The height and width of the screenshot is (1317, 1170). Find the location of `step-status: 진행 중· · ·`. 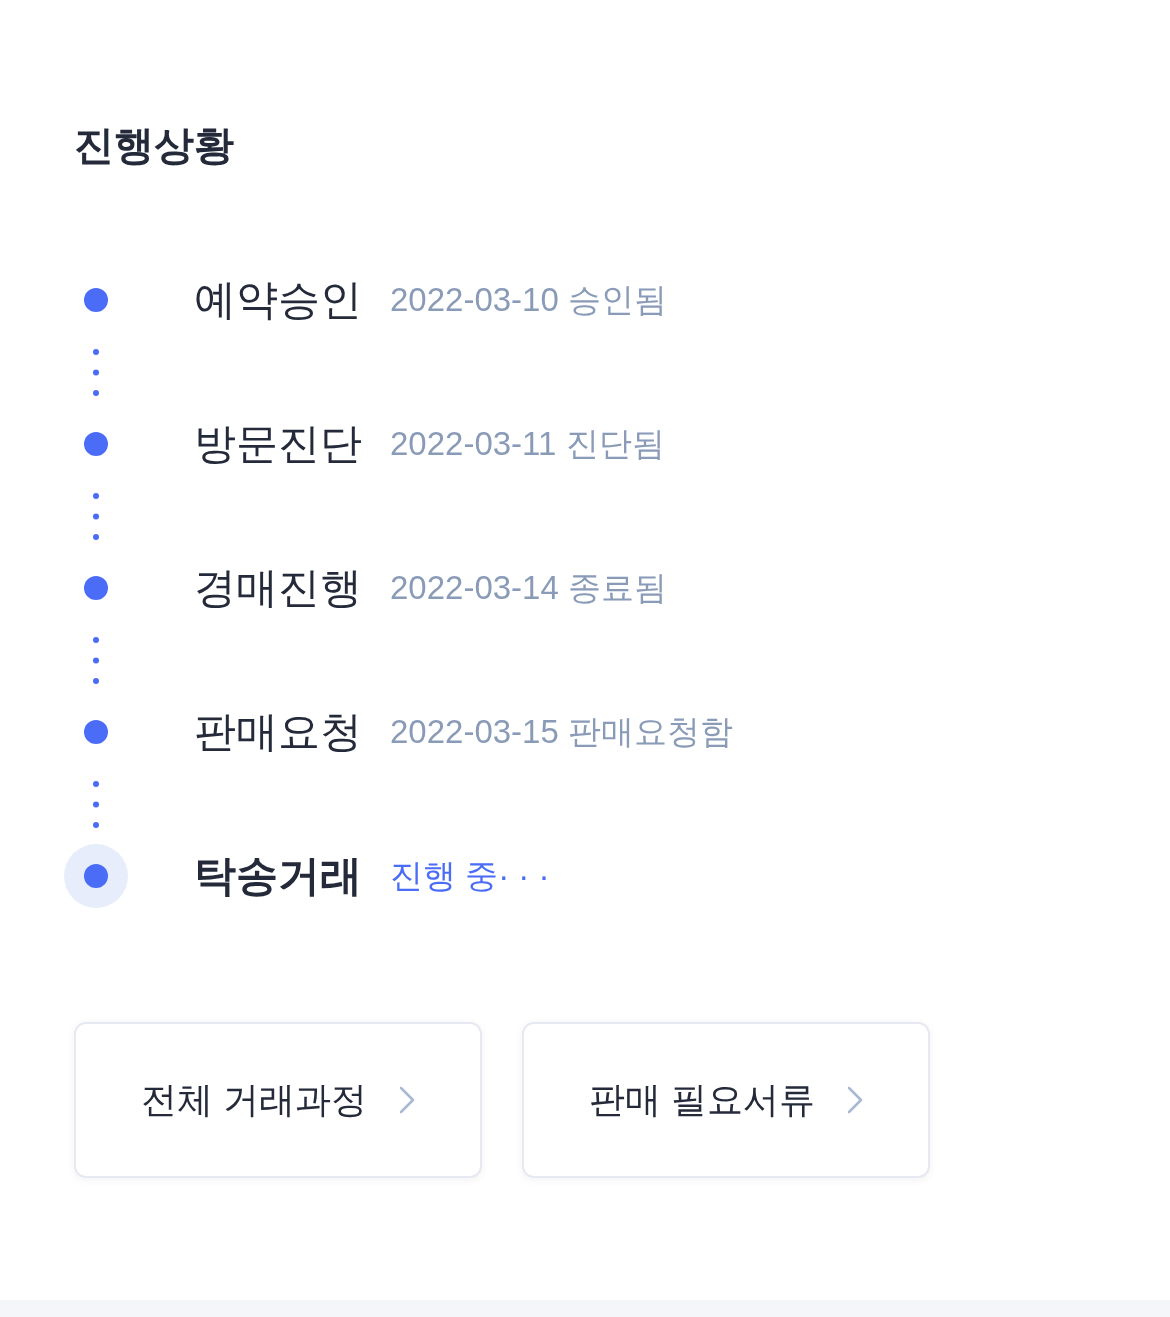

step-status: 진행 중· · · is located at coordinates (470, 876).